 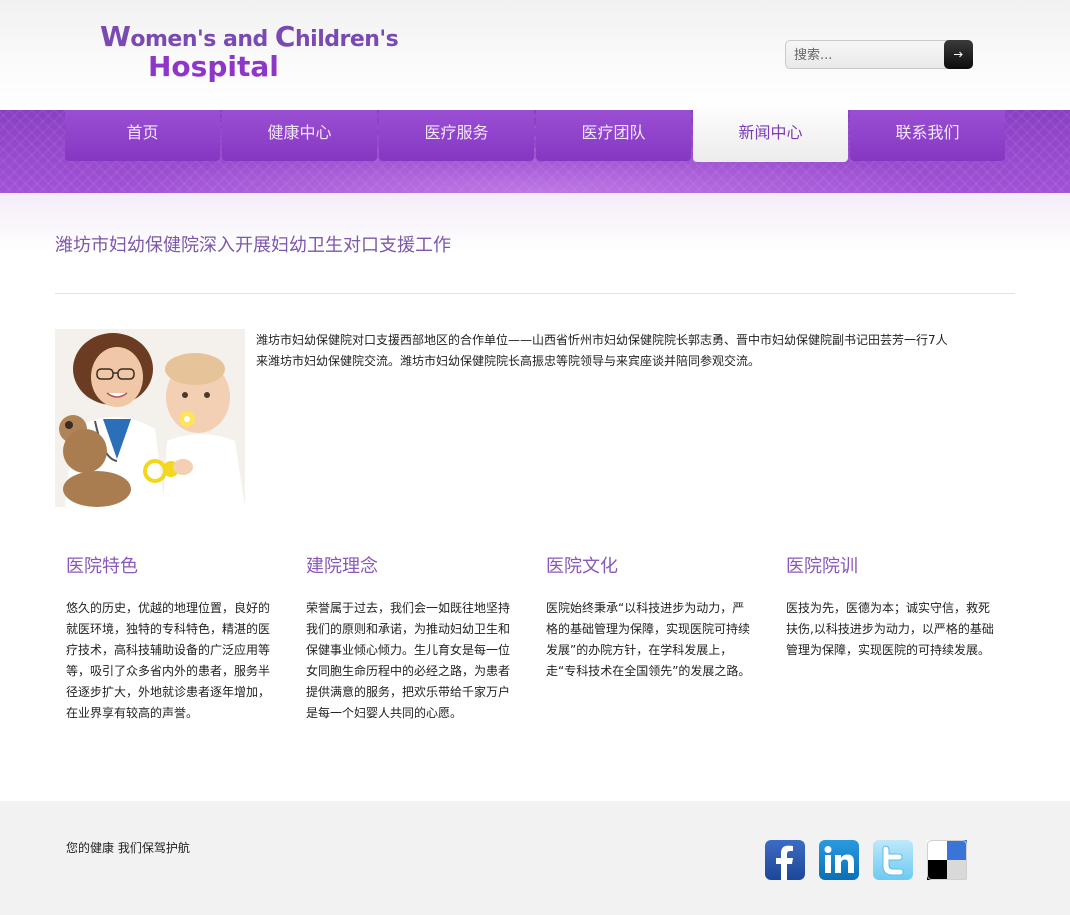 I want to click on logo-text-line2: Hospital, so click(x=213, y=66).